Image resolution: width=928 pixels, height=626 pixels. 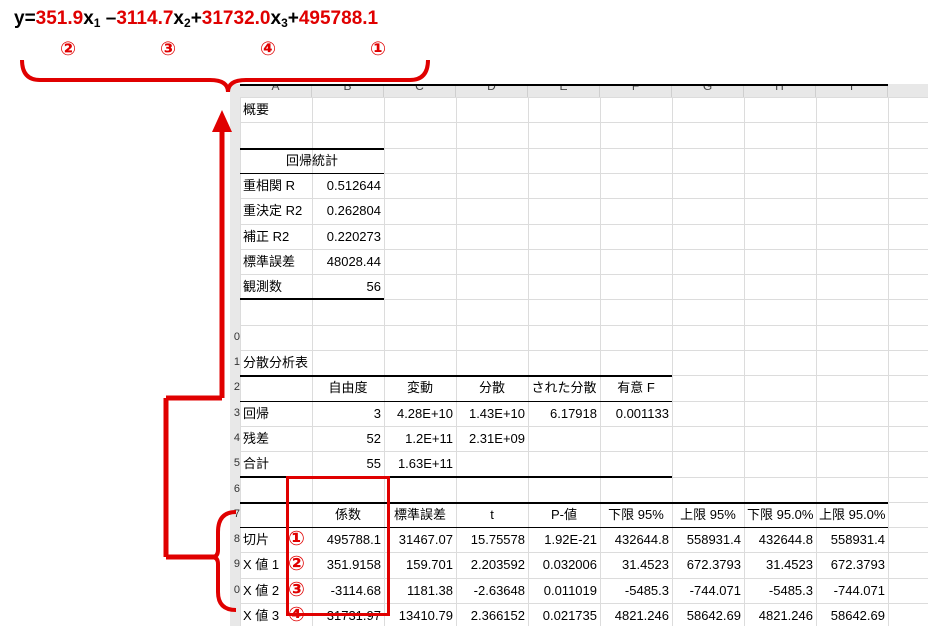 What do you see at coordinates (296, 614) in the screenshot?
I see `coefficient-marker-4: ④` at bounding box center [296, 614].